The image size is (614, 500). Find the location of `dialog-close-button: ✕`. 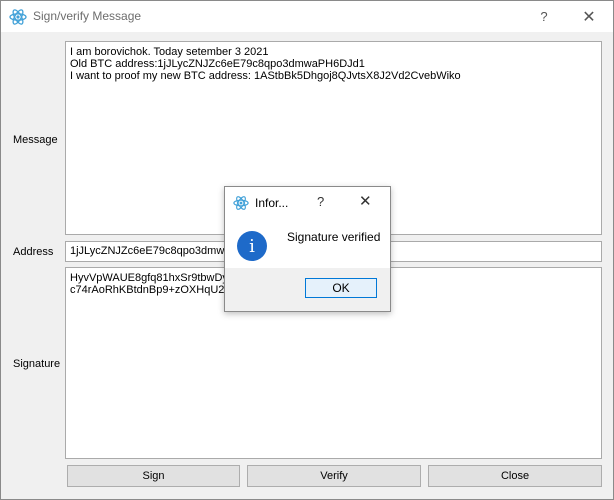

dialog-close-button: ✕ is located at coordinates (365, 201).